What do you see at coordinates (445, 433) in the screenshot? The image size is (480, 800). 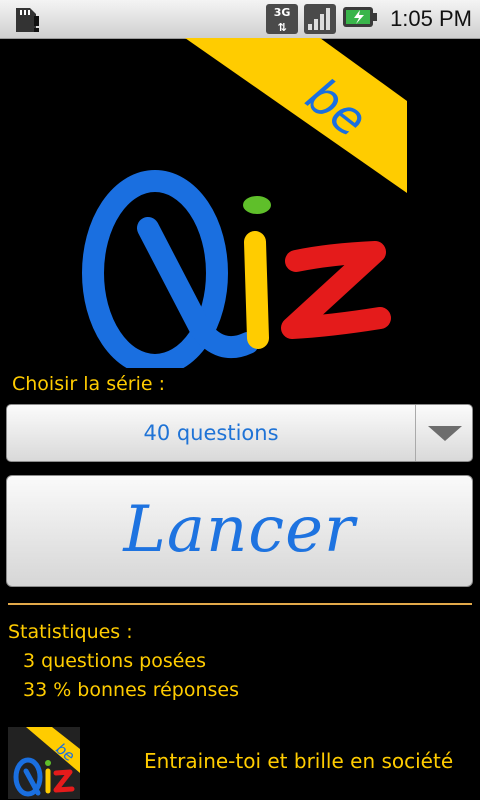 I see `chevron-down-icon` at bounding box center [445, 433].